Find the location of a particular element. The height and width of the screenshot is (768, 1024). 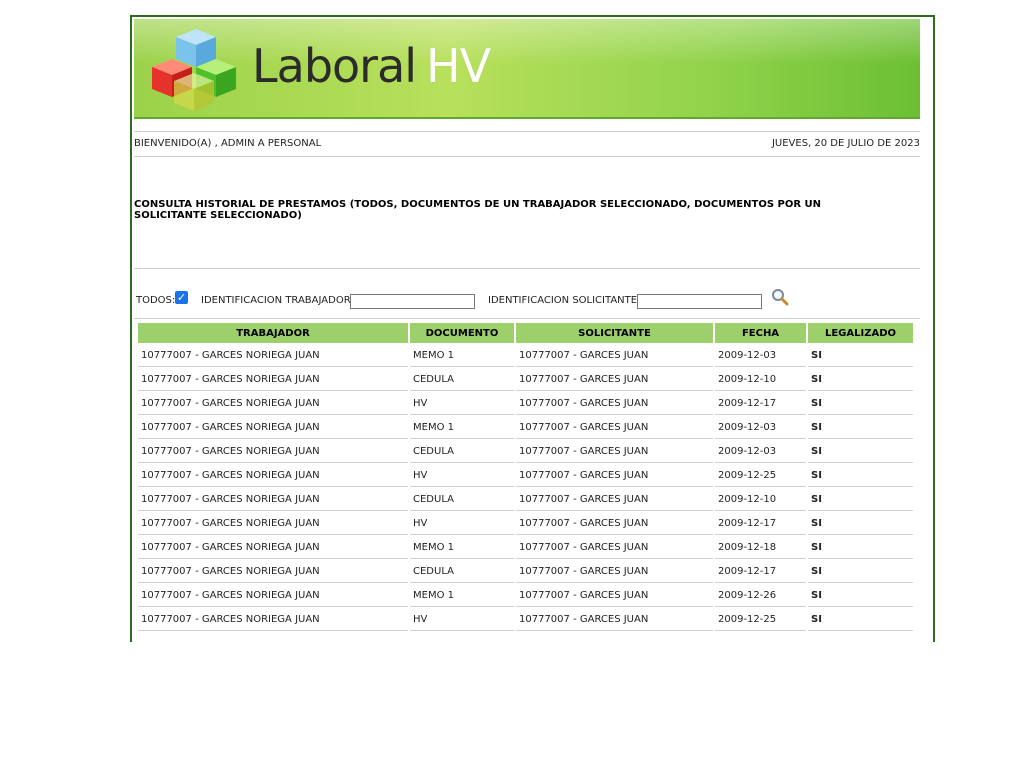

column-header-legalizado: LEGALIZADO is located at coordinates (860, 333).